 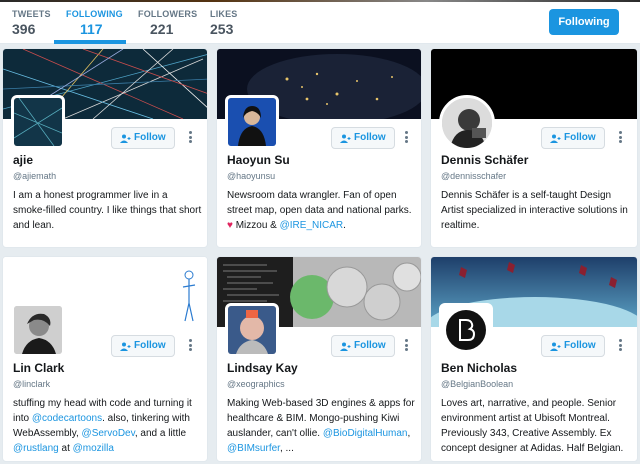 What do you see at coordinates (31, 384) in the screenshot?
I see `user-handle: @linclark` at bounding box center [31, 384].